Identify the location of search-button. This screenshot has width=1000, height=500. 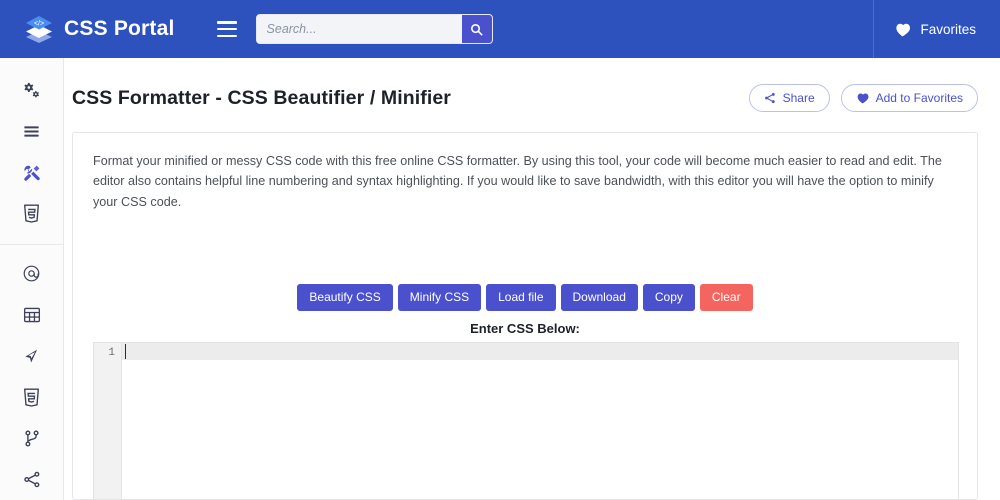
(476, 29).